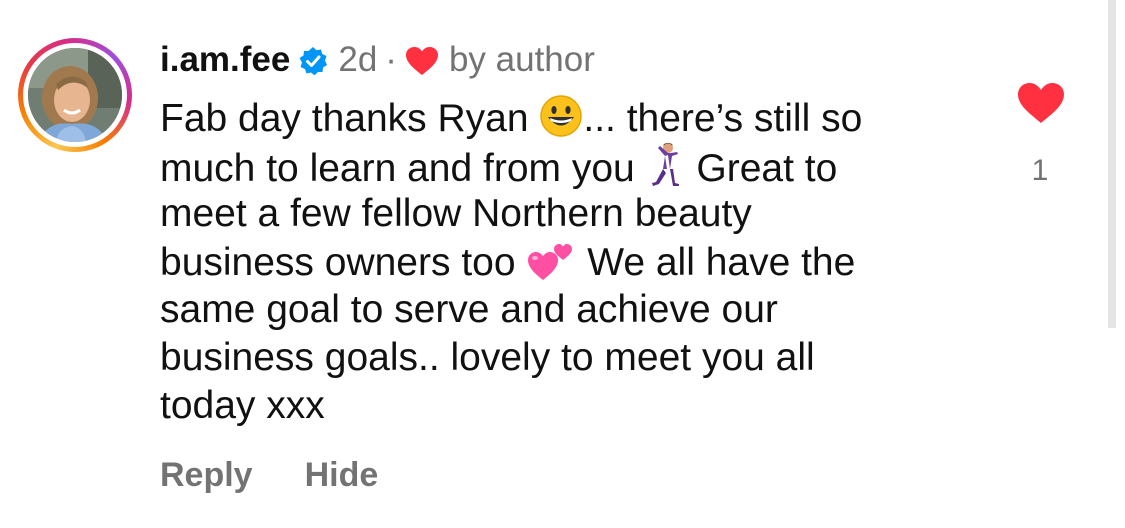 The width and height of the screenshot is (1125, 528). I want to click on comment-line: today xxx, so click(242, 405).